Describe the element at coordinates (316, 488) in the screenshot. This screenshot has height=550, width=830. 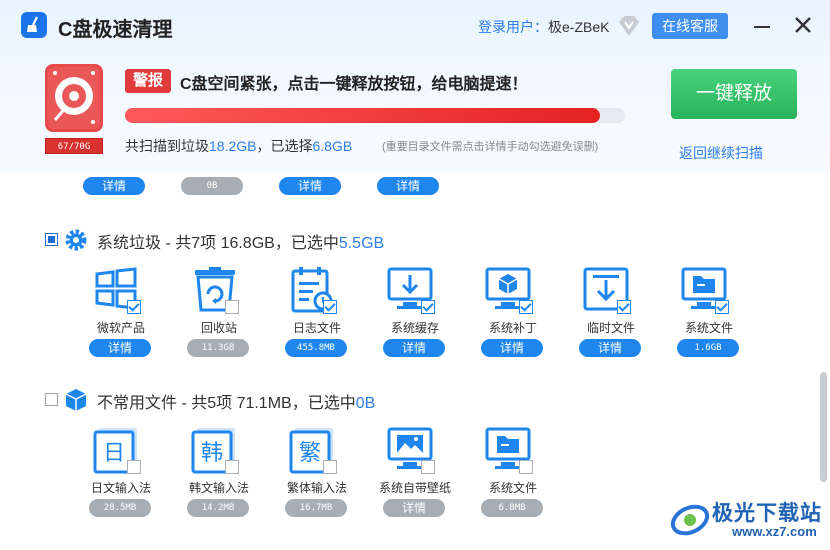
I see `item-label: 繁体输入法` at that location.